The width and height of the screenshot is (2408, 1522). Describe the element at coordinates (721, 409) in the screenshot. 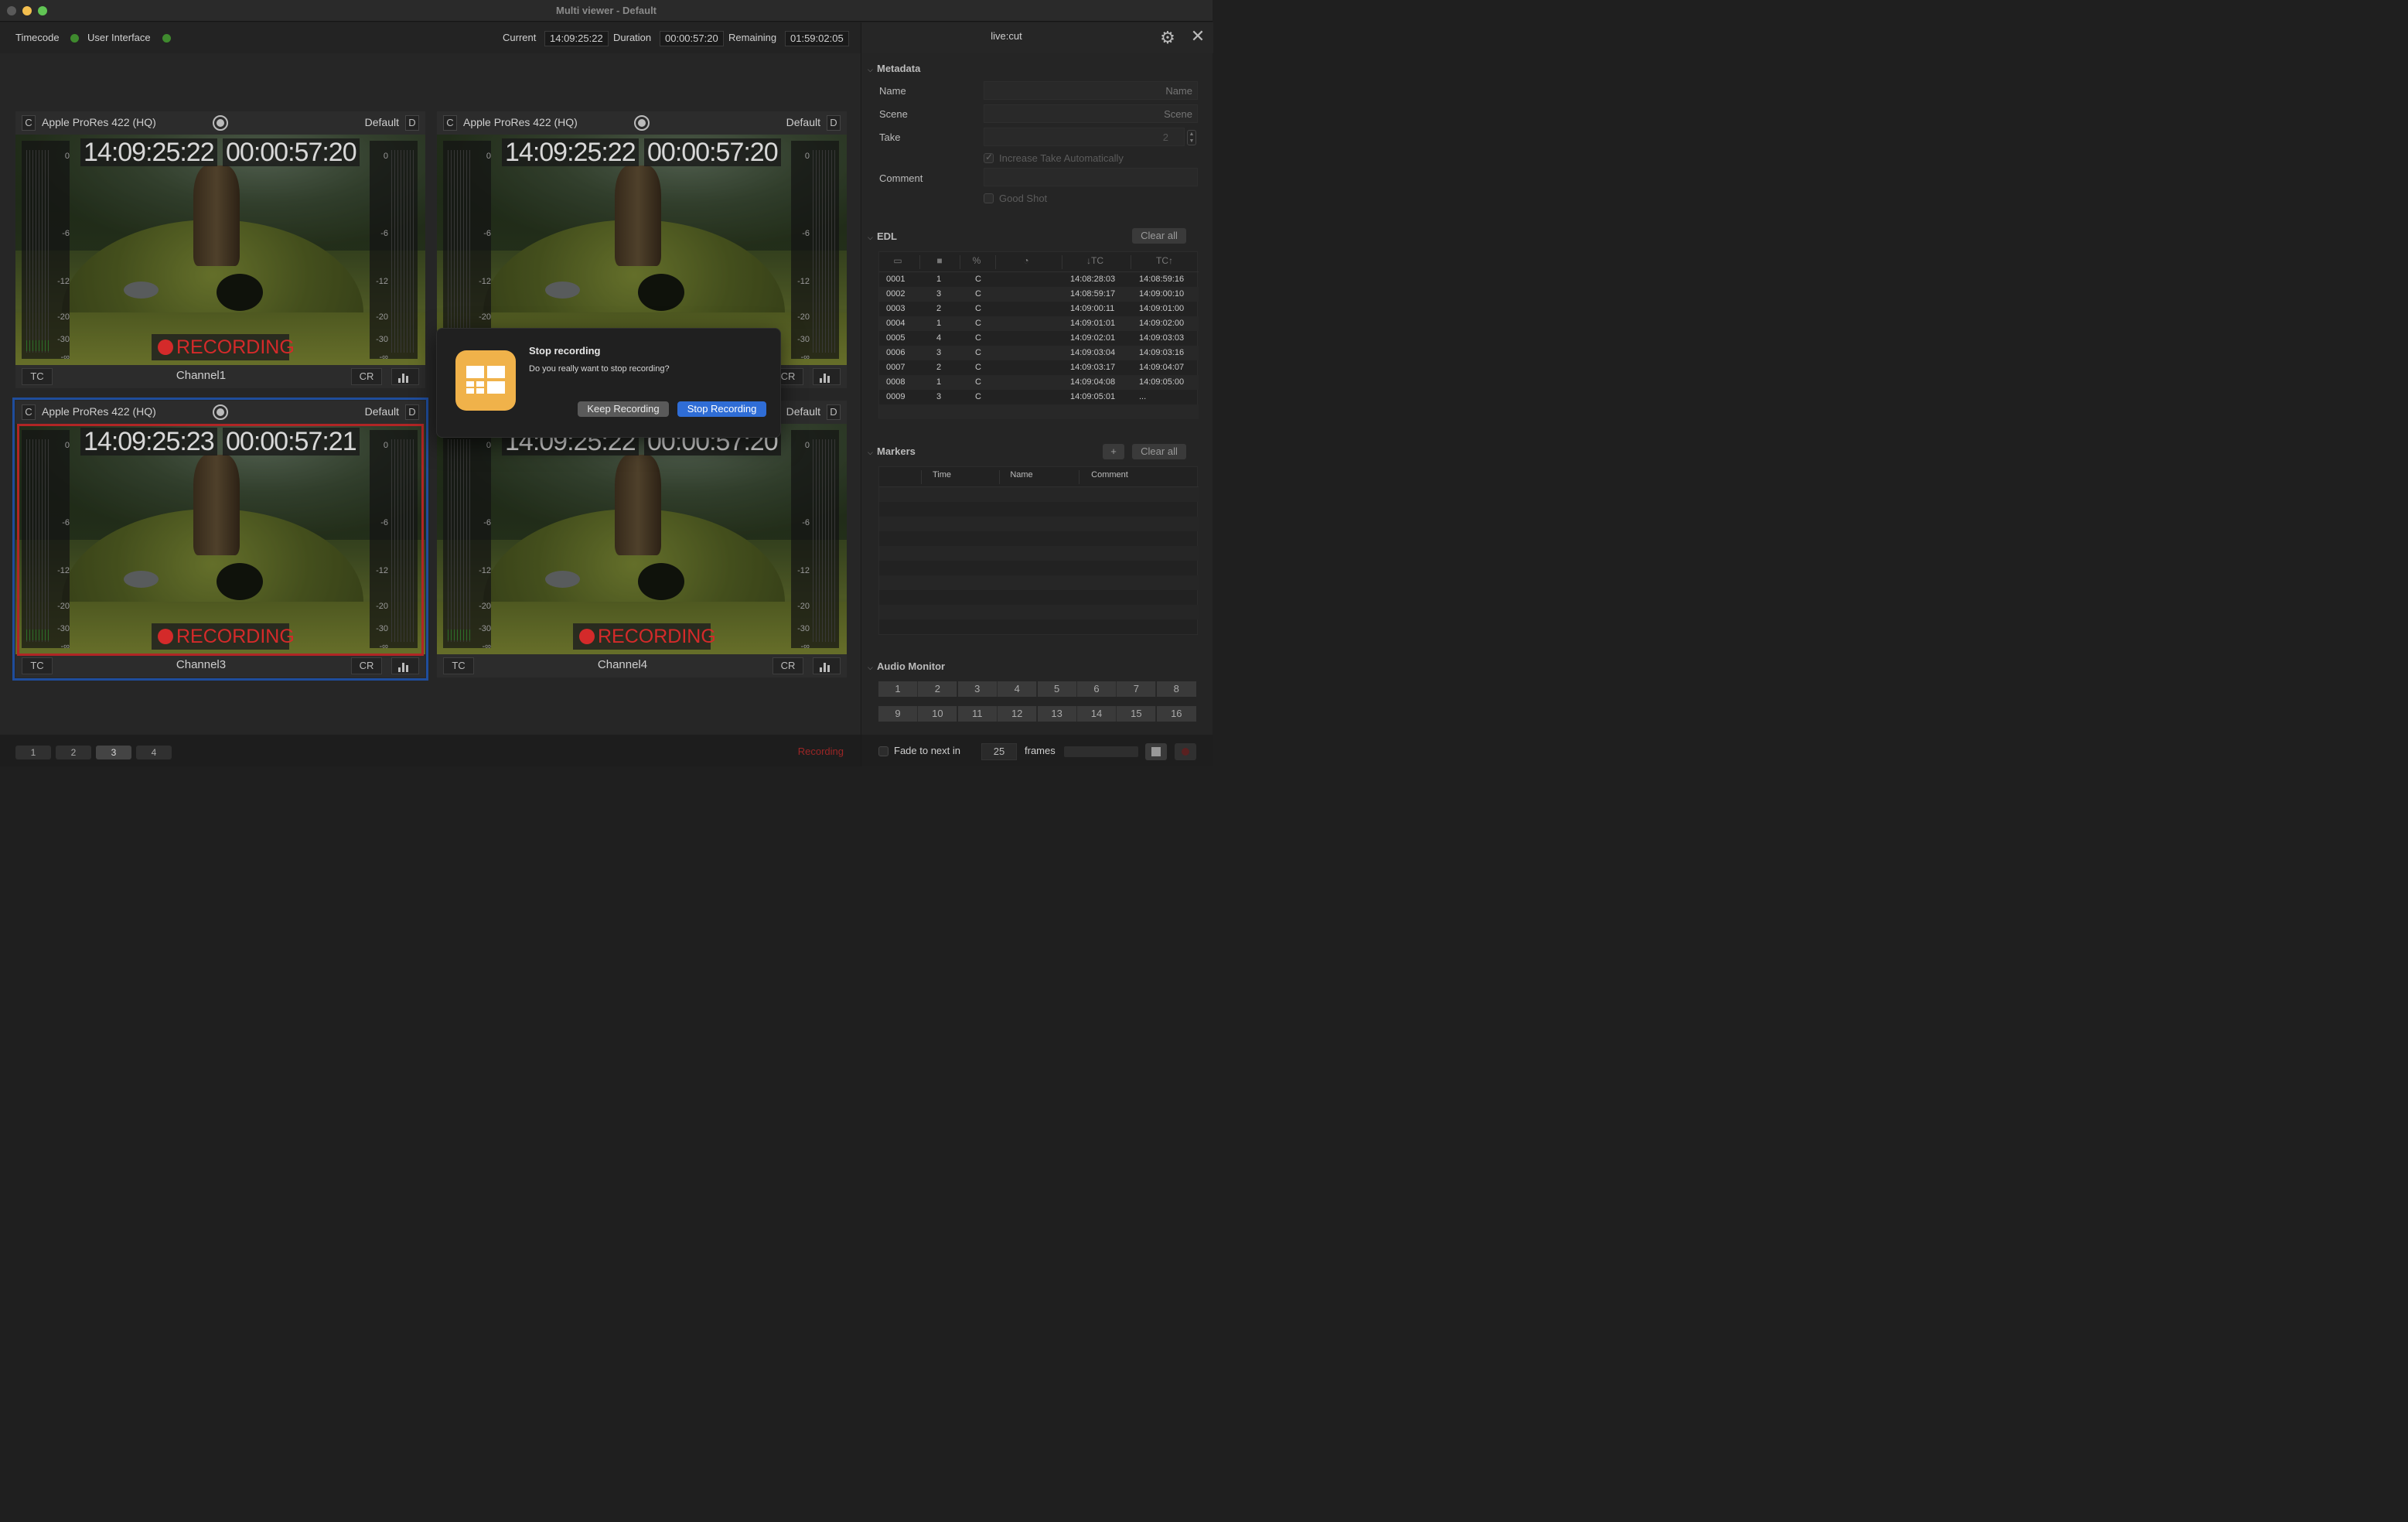

I see `stop-recording-button: Stop Recording` at that location.